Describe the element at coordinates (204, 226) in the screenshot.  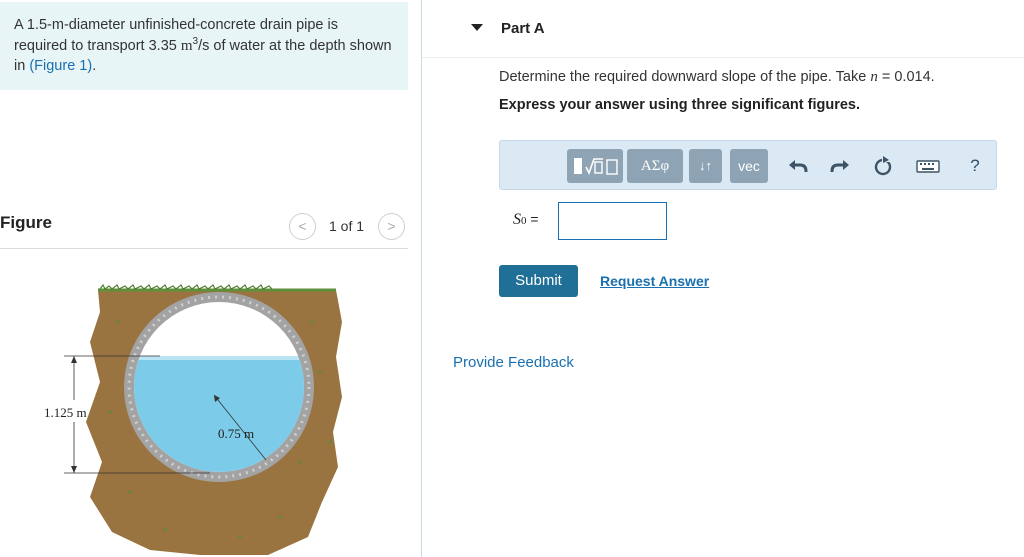
I see `figure-header: Figure < 1 of 1 >` at that location.